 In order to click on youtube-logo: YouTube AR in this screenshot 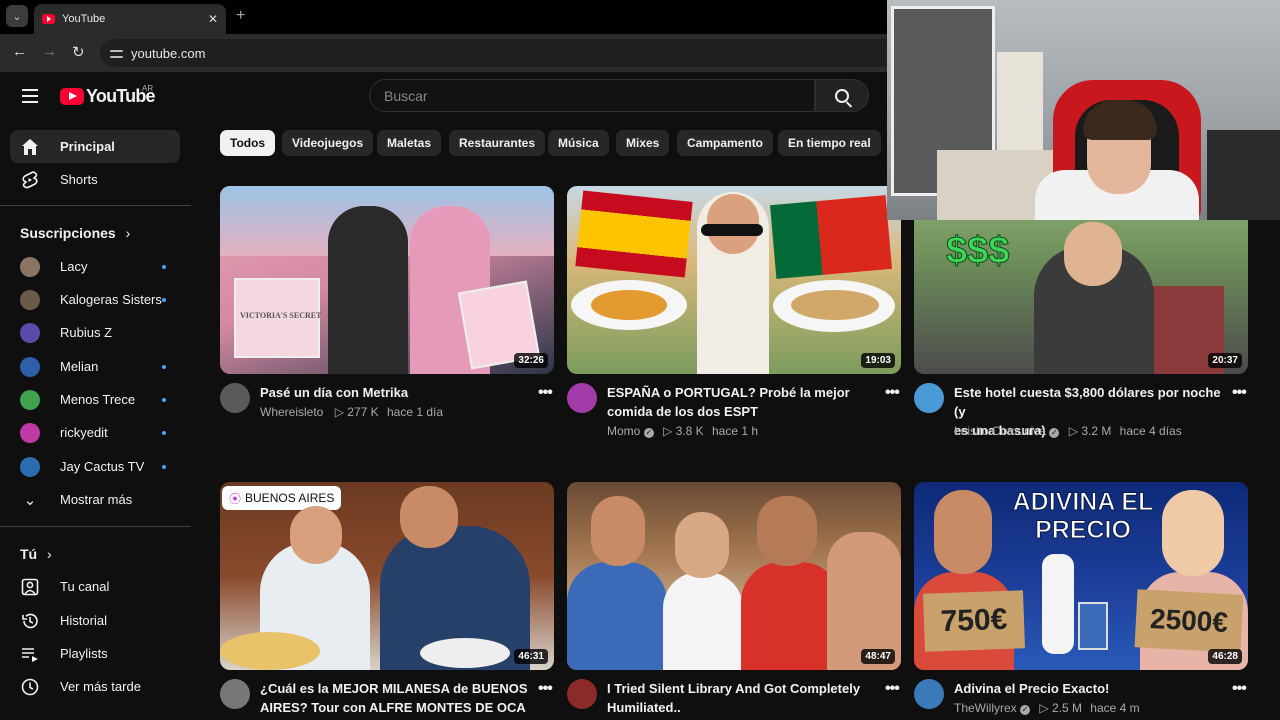, I will do `click(108, 95)`.